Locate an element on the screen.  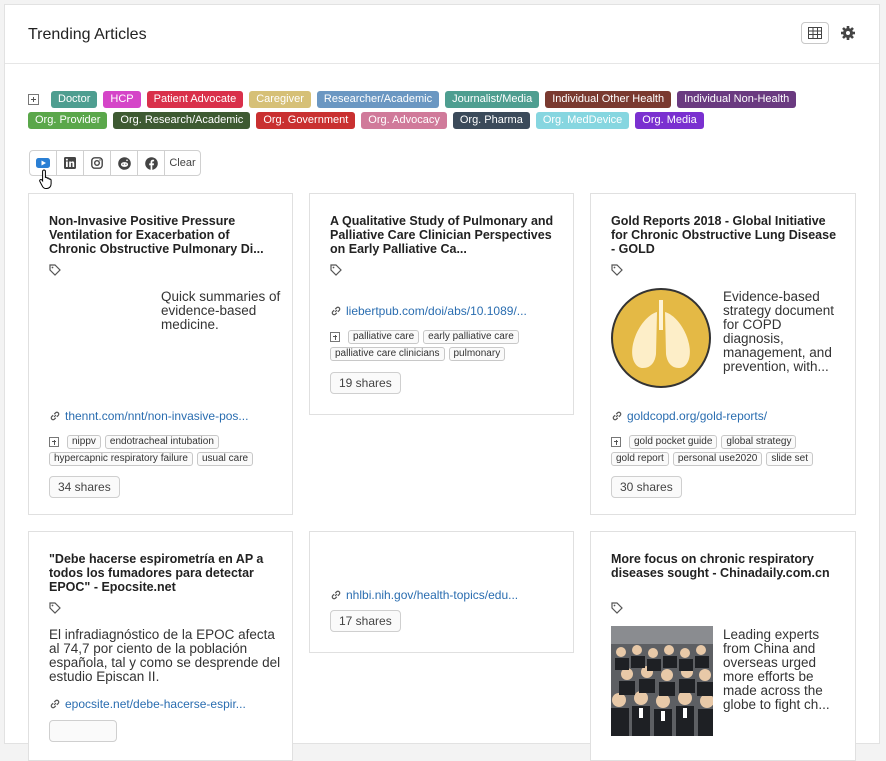
table-view-button is located at coordinates (815, 33).